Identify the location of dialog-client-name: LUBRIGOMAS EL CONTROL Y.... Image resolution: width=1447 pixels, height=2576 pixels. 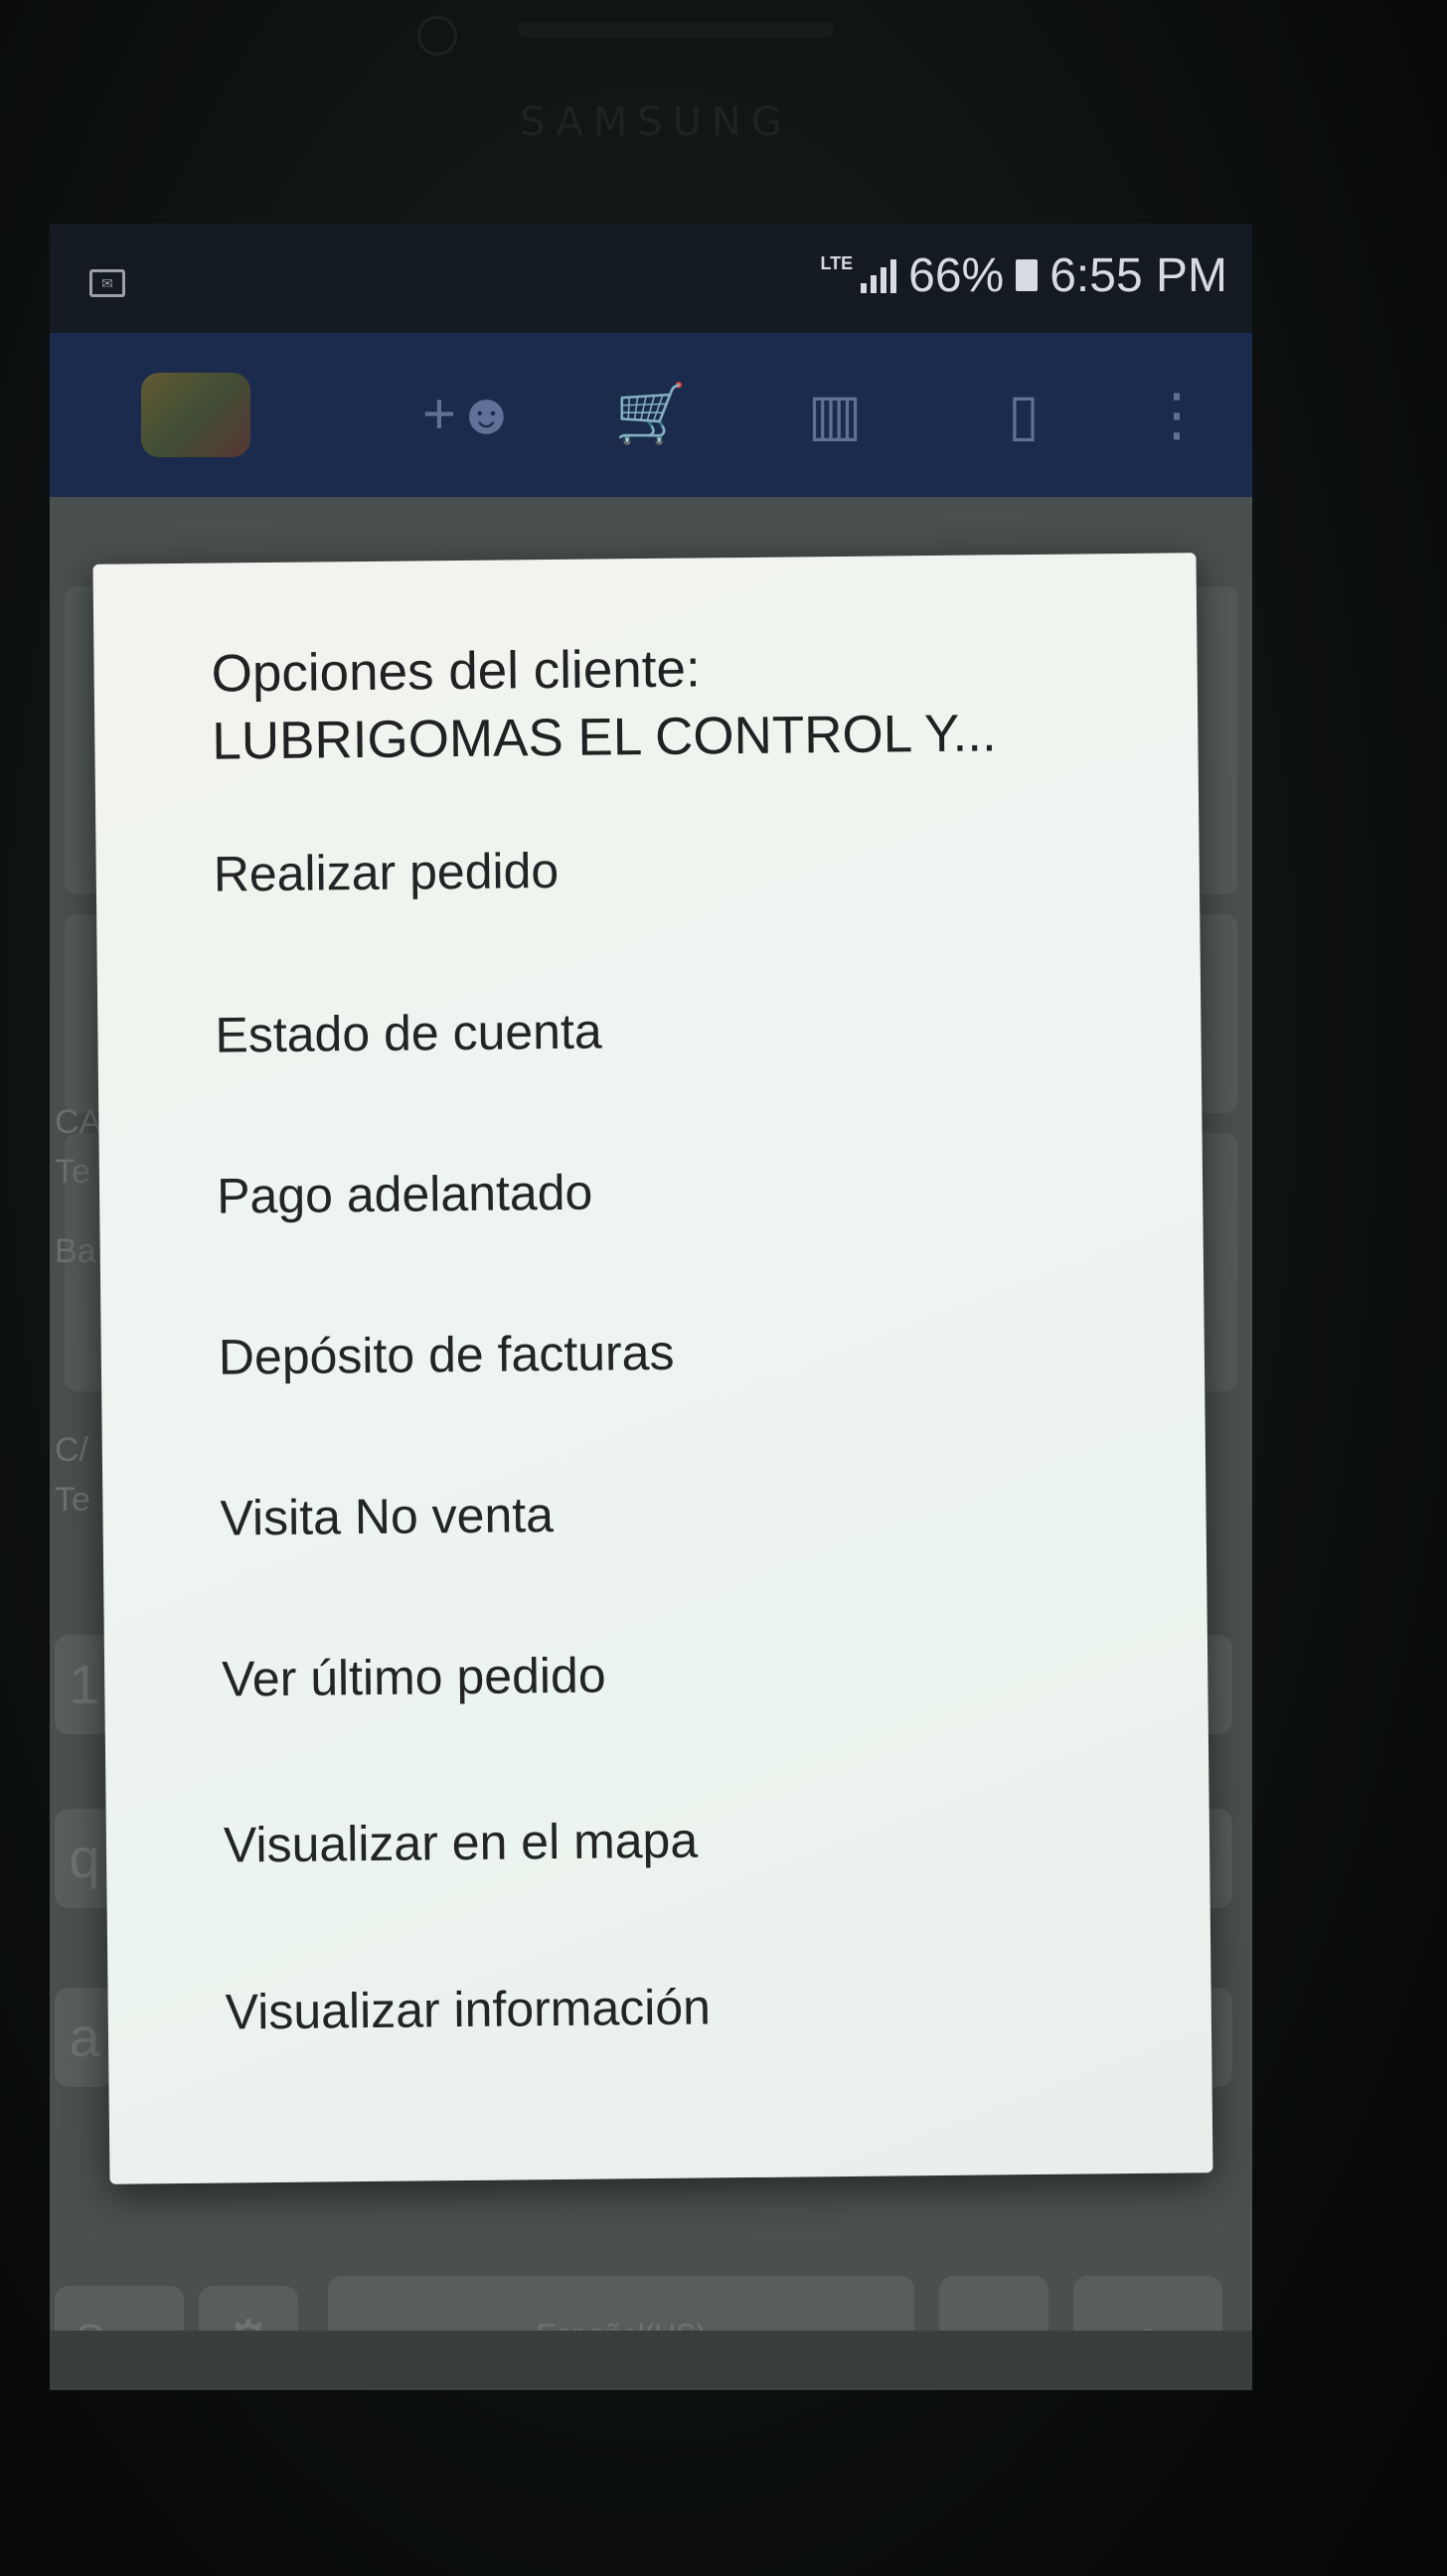
(605, 737).